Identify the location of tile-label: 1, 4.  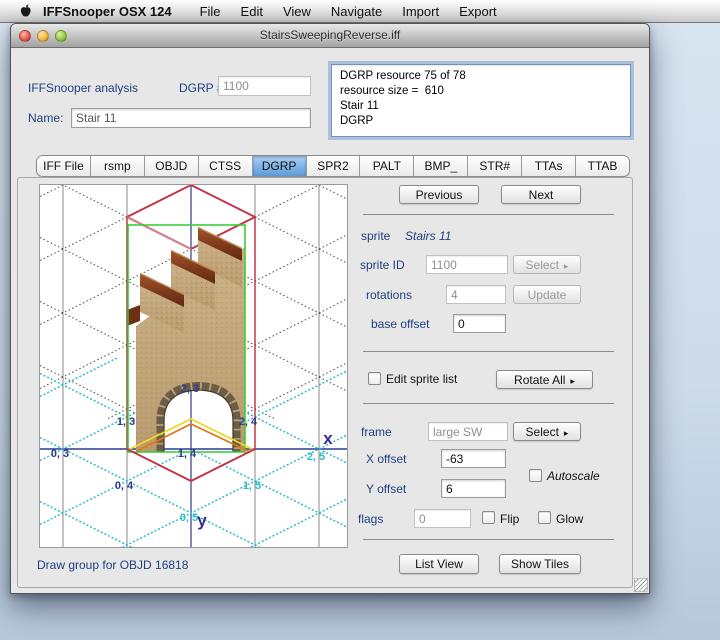
(187, 454).